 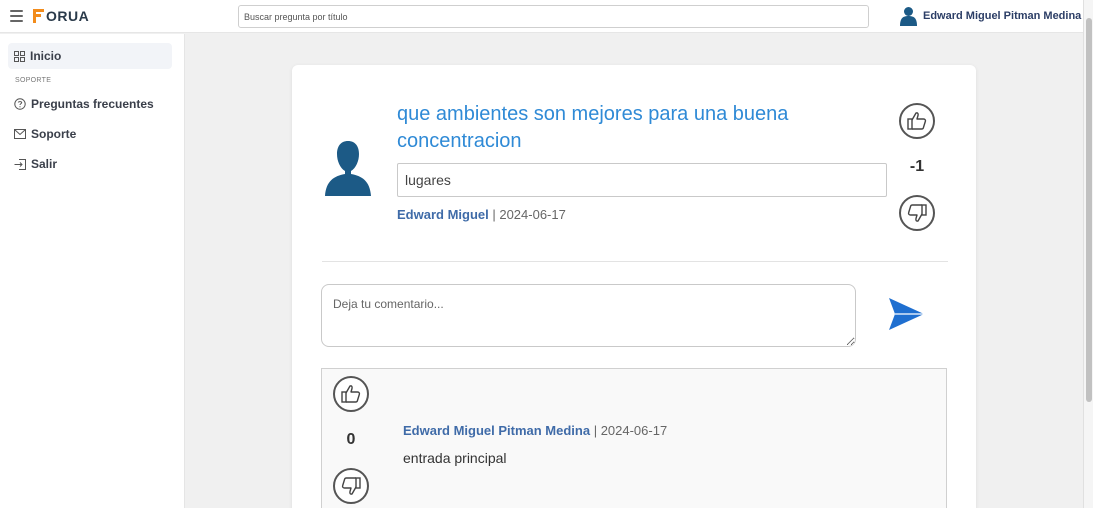 I want to click on comment-author: Edward Miguel Pitman Medina, so click(x=496, y=430).